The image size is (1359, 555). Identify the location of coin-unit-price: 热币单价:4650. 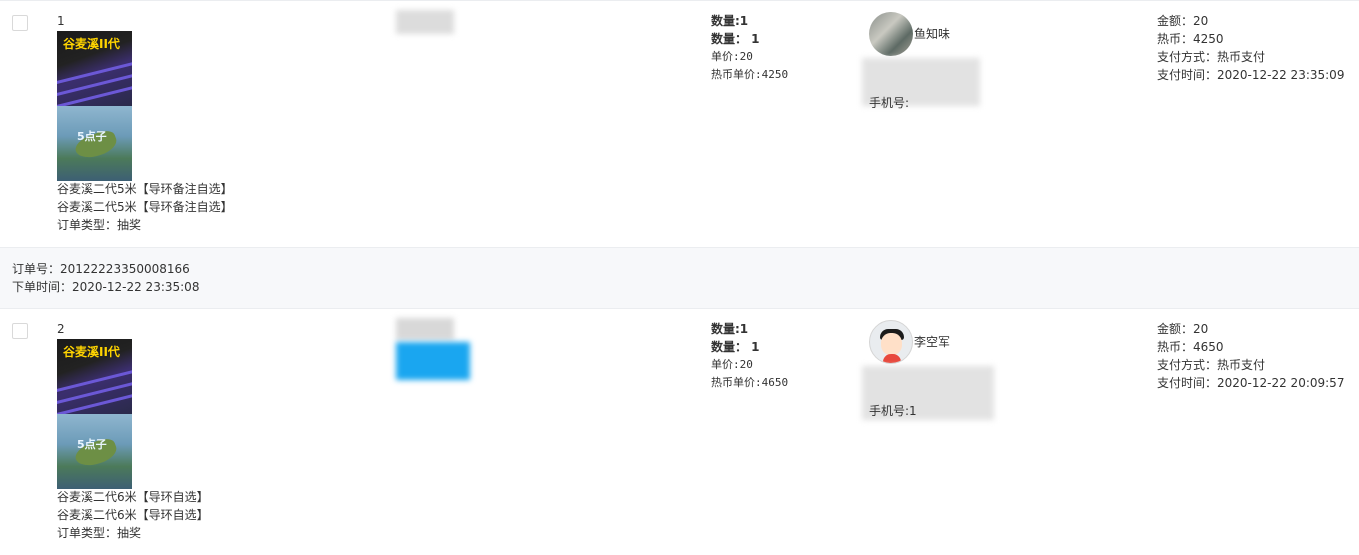
(750, 382).